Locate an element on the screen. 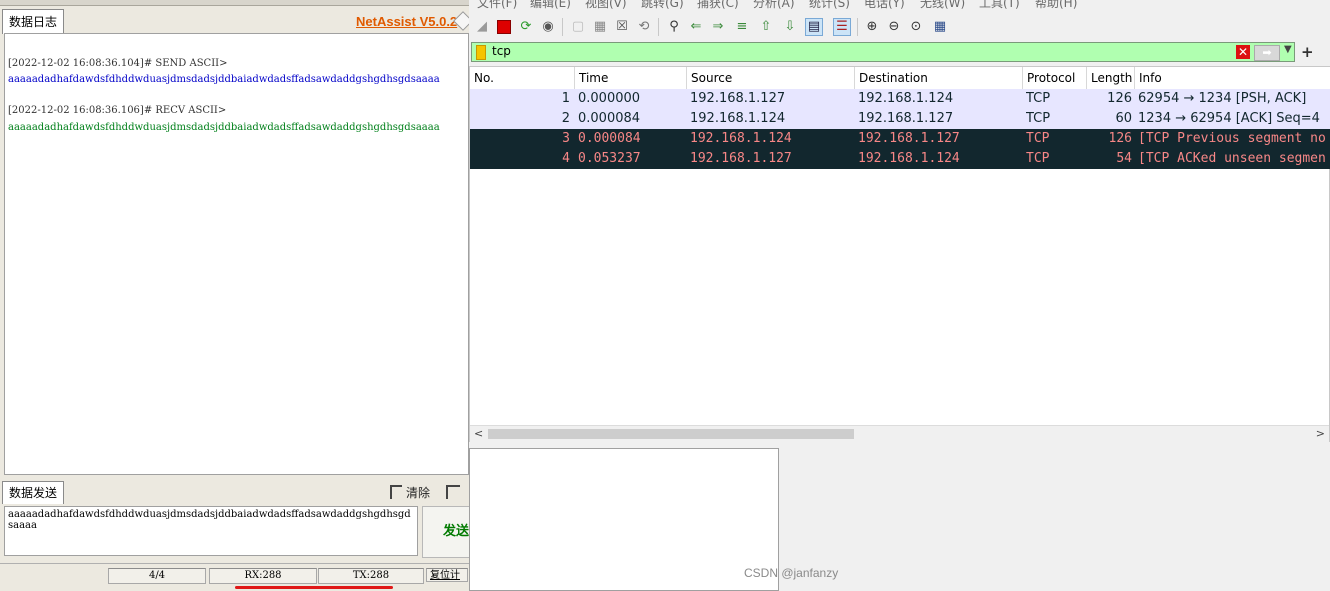 This screenshot has width=1330, height=591. save-file-icon: ▦ is located at coordinates (600, 27).